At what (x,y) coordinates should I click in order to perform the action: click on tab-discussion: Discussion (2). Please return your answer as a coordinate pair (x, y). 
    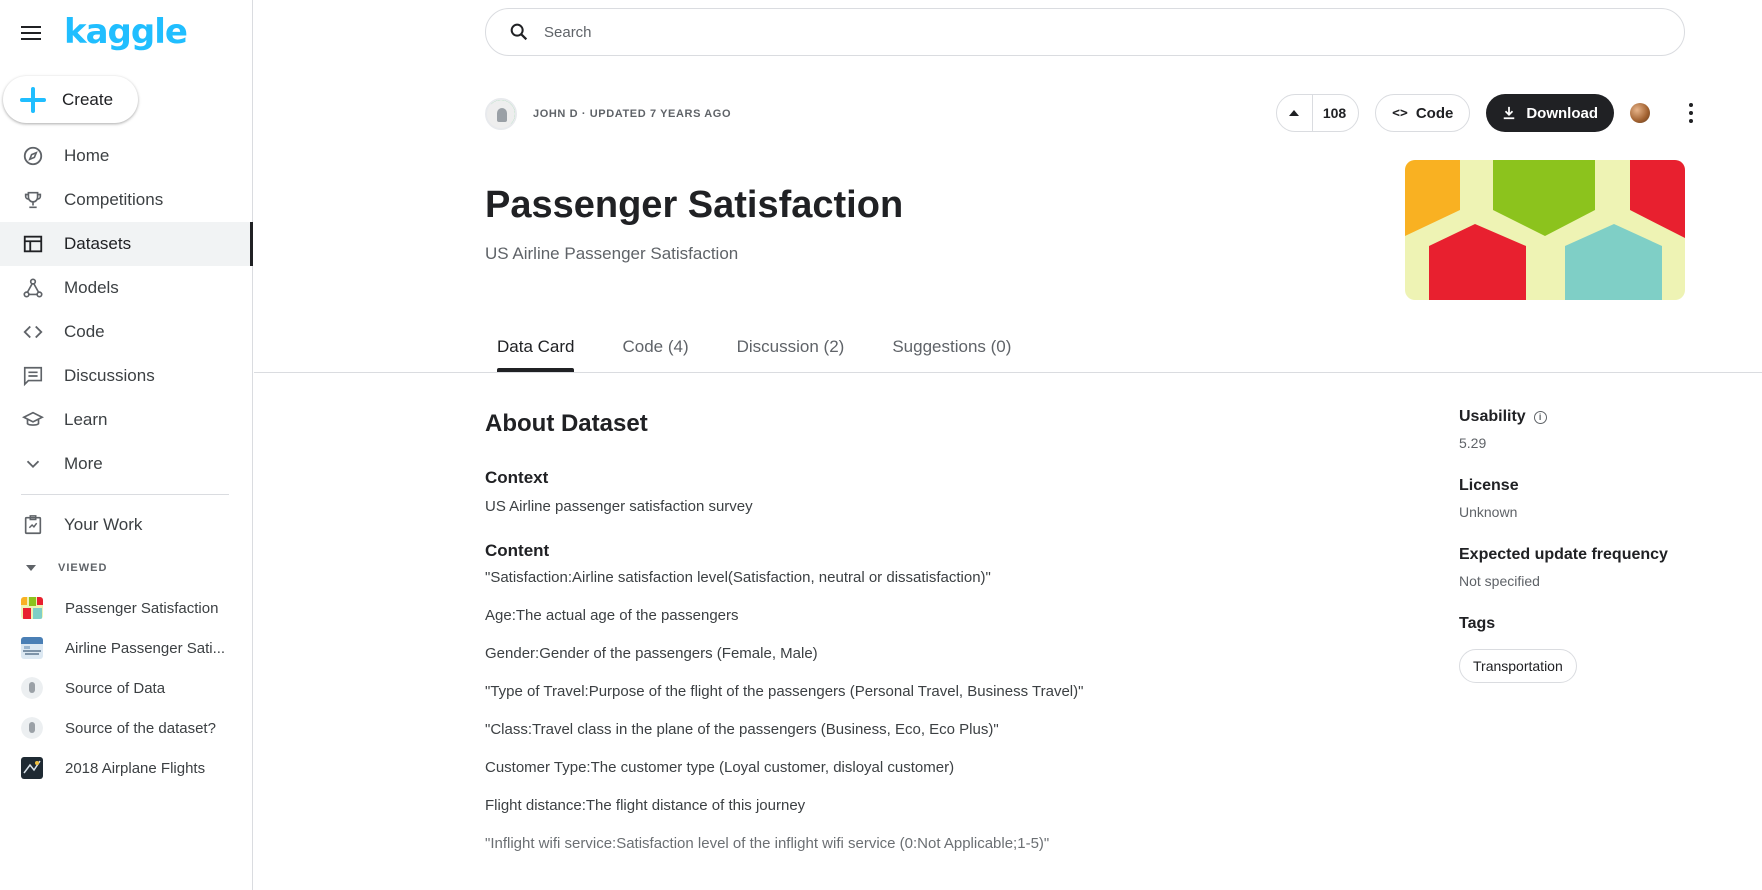
    Looking at the image, I should click on (791, 353).